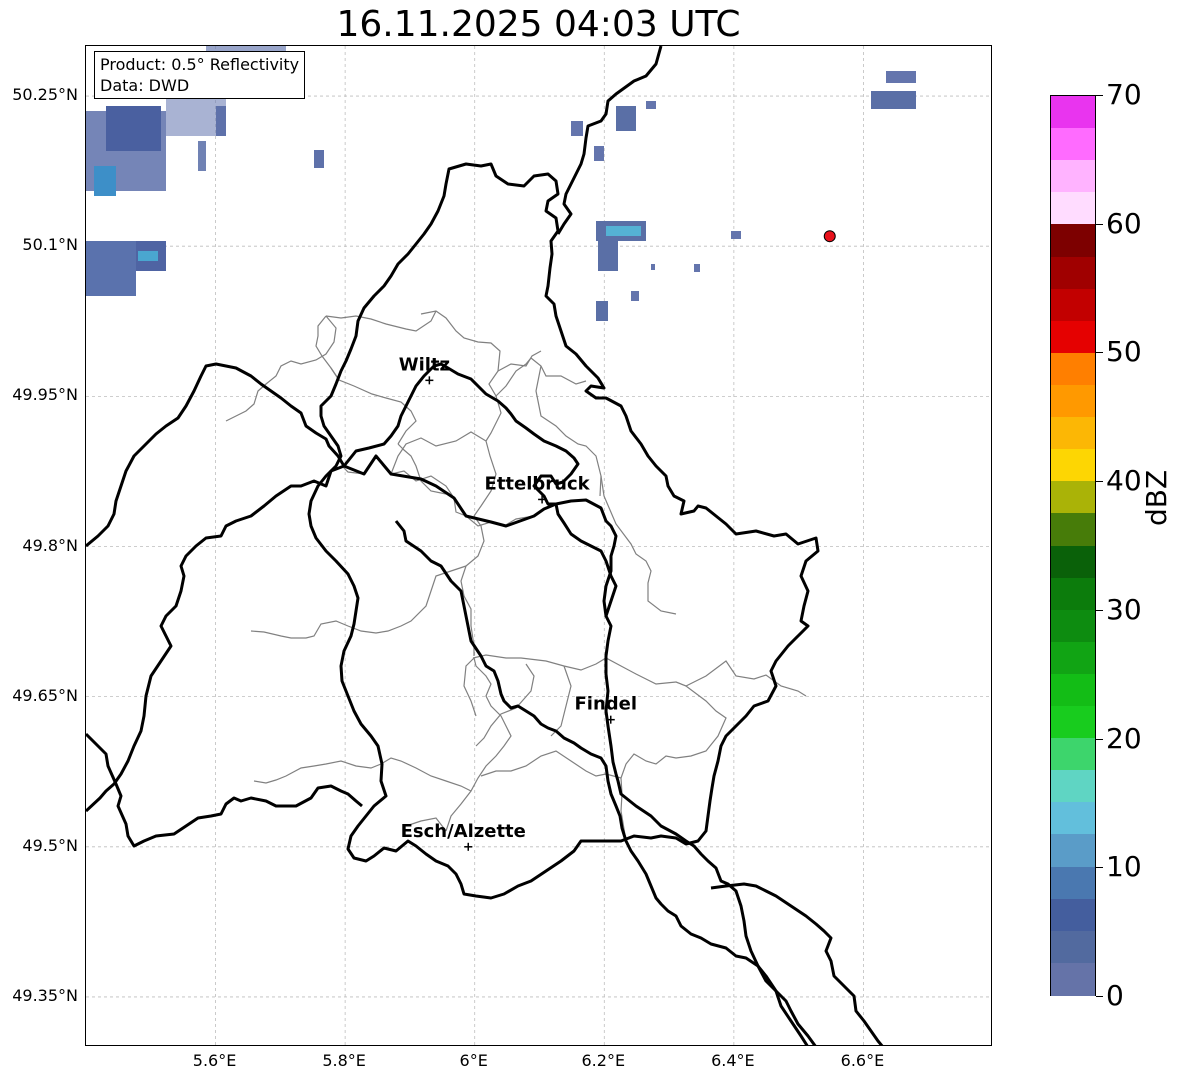 This screenshot has width=1184, height=1081. I want to click on city-marker: Wiltz, so click(424, 369).